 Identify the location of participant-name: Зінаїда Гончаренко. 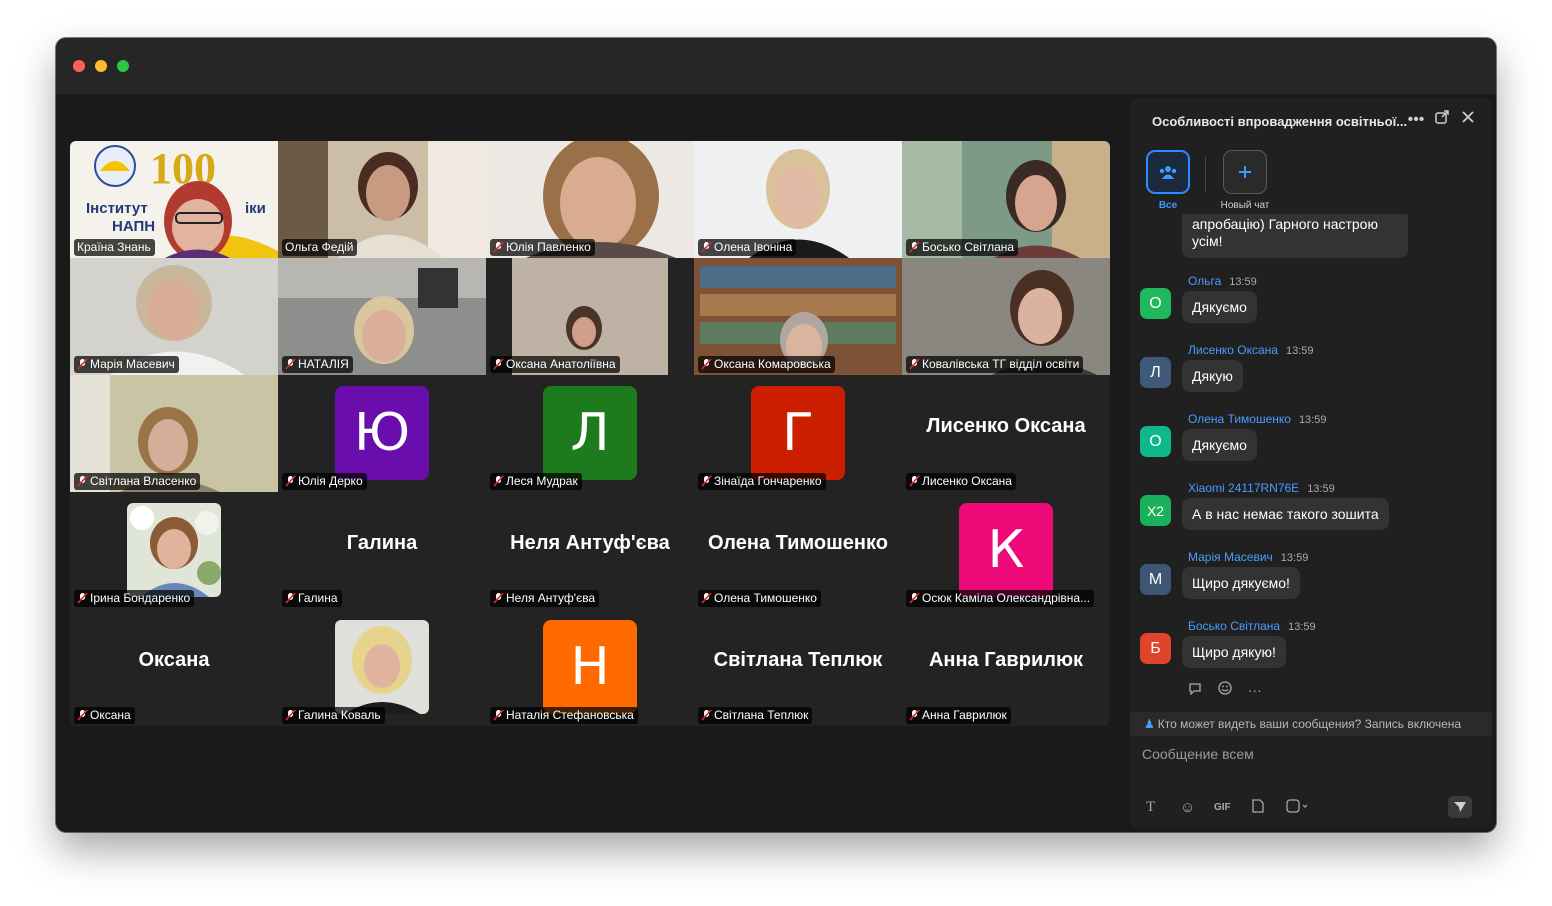
(762, 481).